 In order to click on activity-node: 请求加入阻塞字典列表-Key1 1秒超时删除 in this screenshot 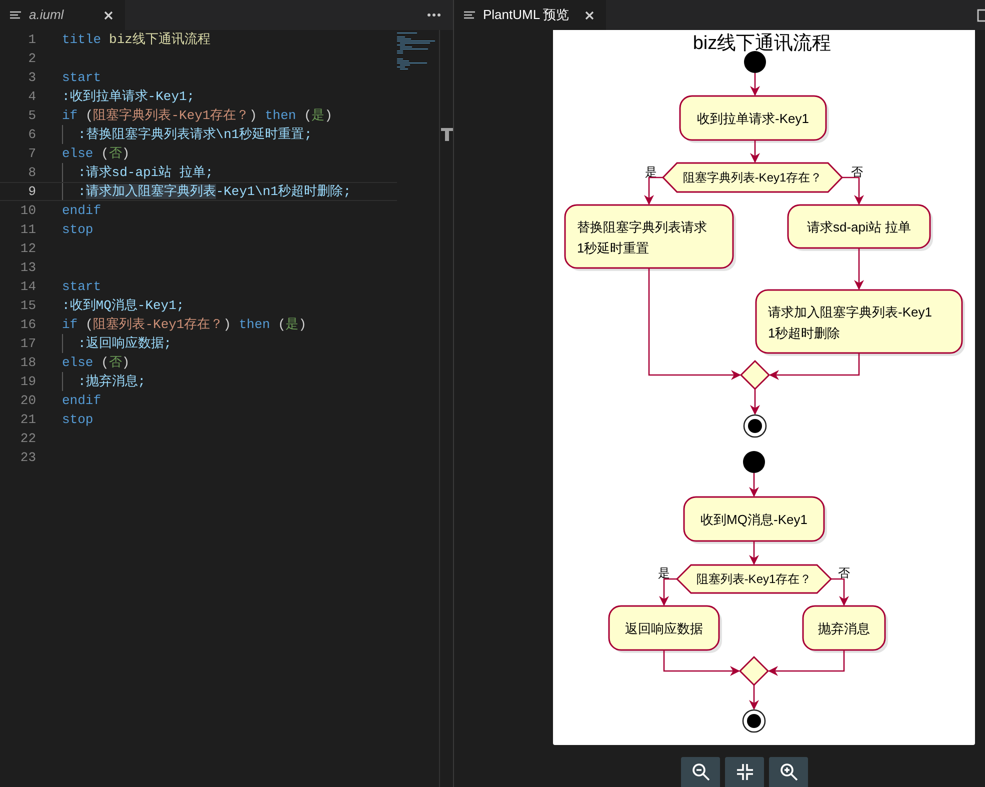, I will do `click(860, 322)`.